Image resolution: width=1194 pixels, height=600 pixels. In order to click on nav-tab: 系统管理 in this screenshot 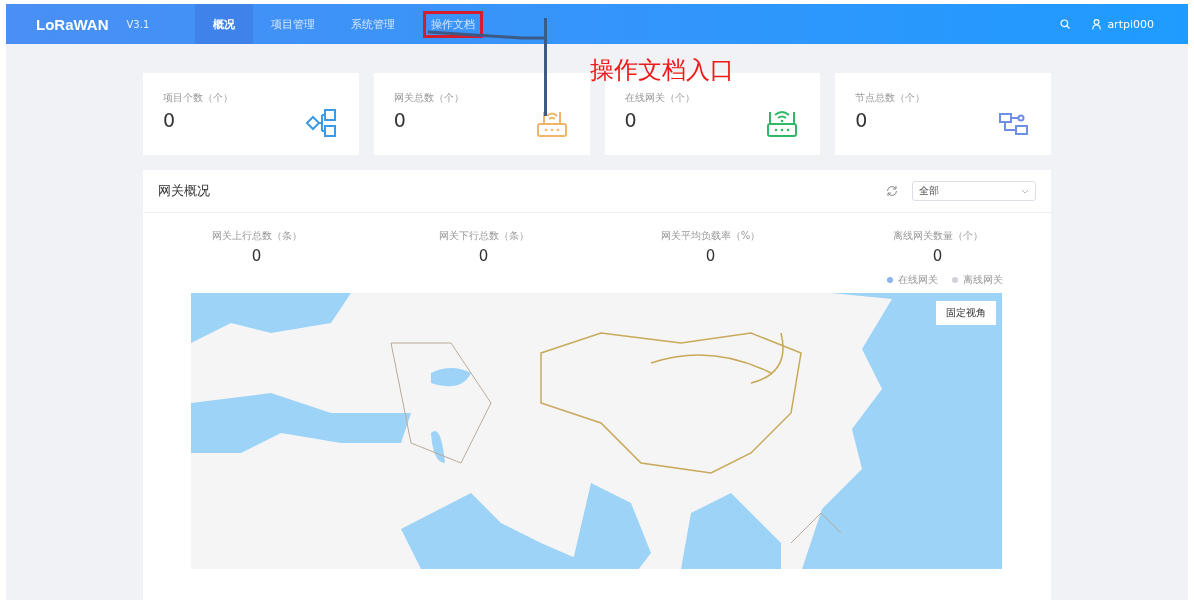, I will do `click(373, 24)`.